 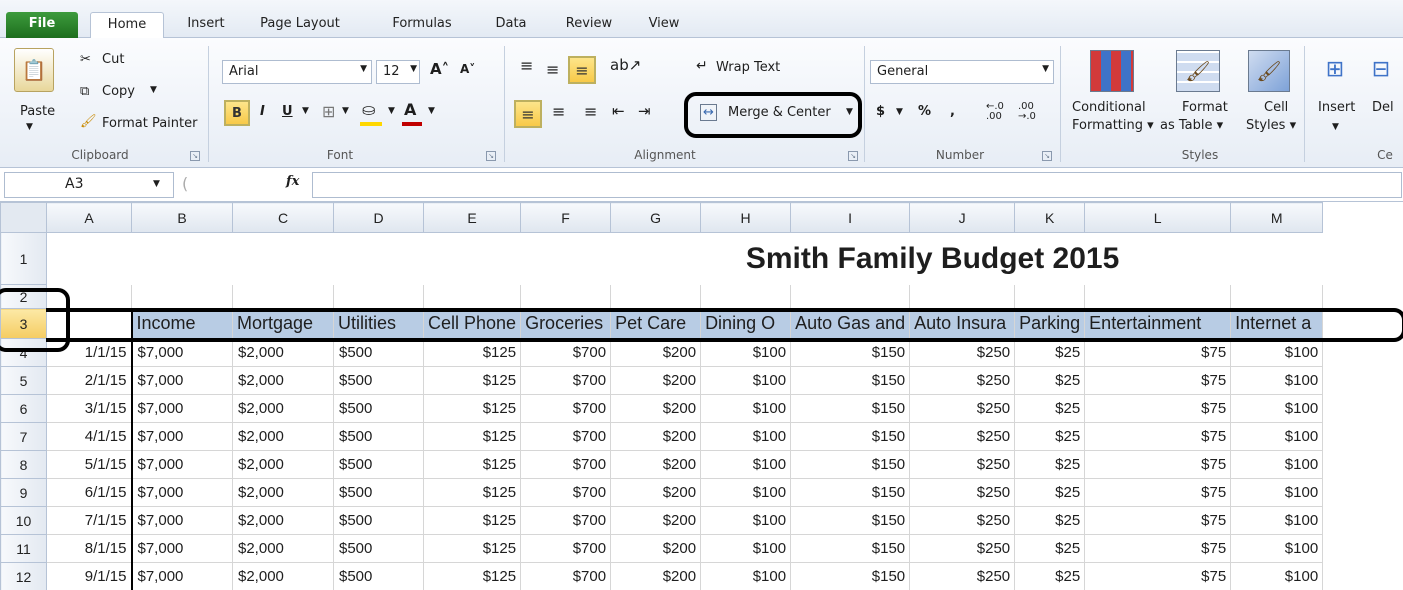 I want to click on copy-button: Copy, so click(x=118, y=91).